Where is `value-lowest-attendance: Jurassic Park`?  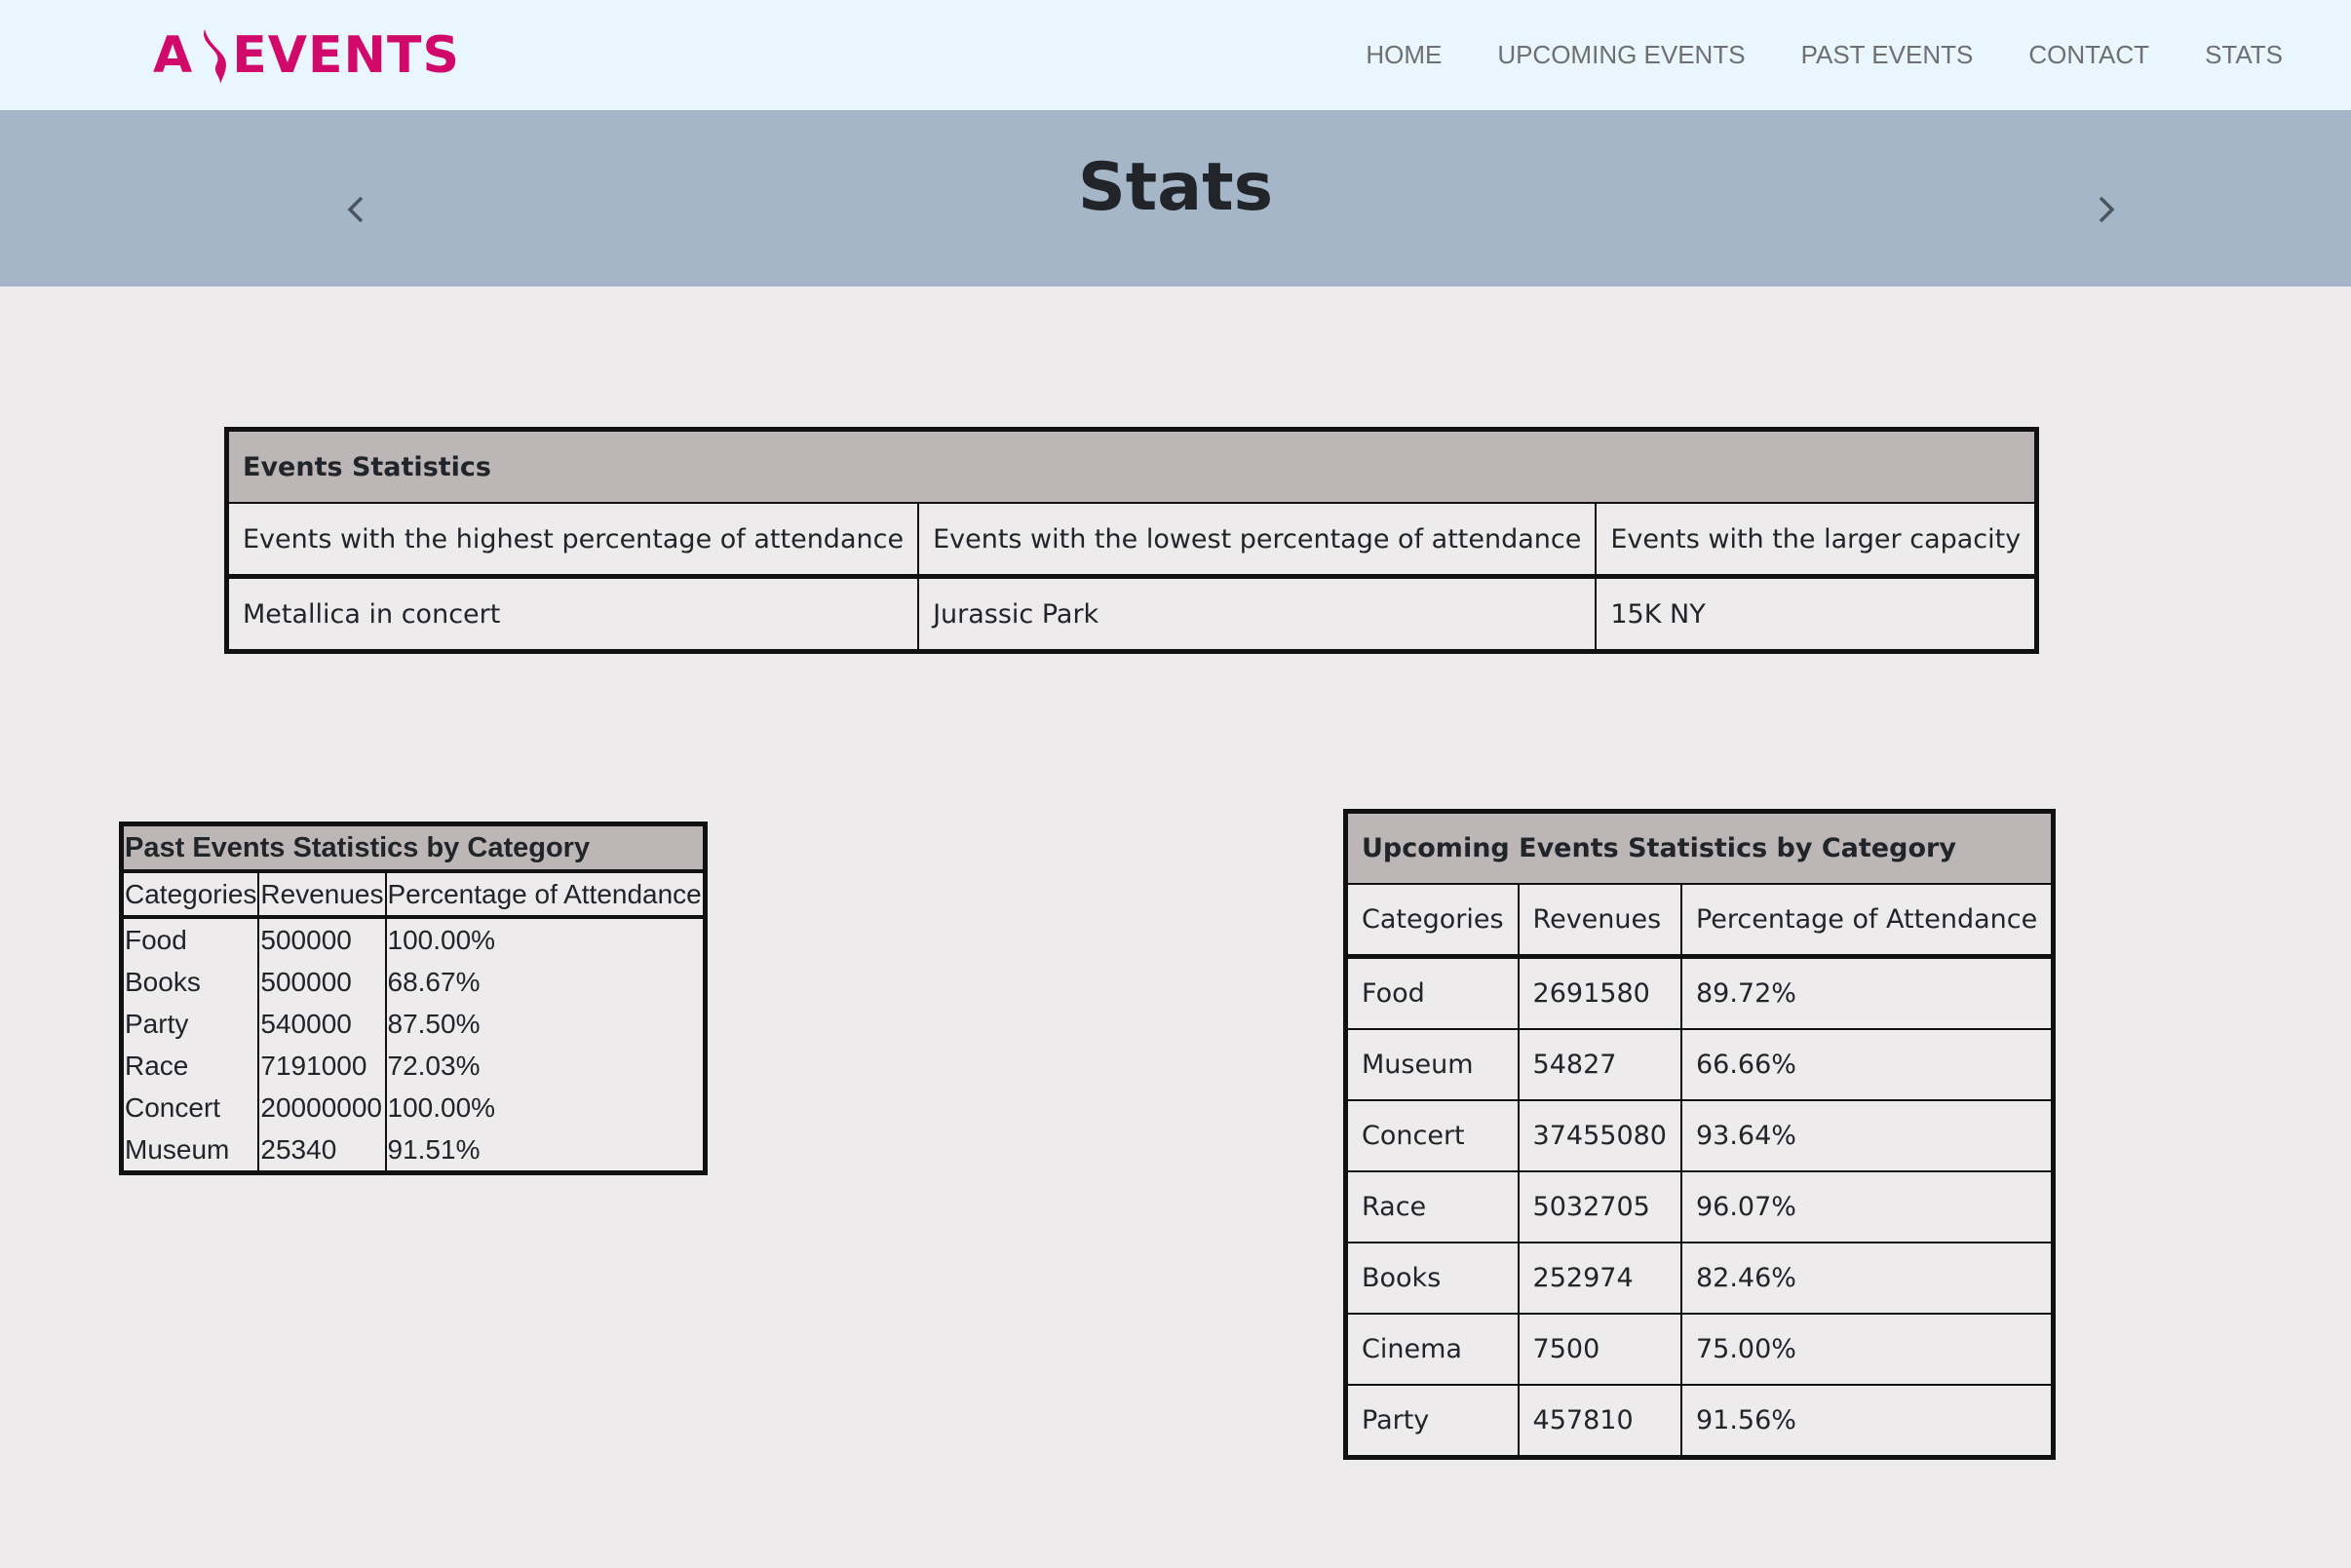 value-lowest-attendance: Jurassic Park is located at coordinates (1258, 614).